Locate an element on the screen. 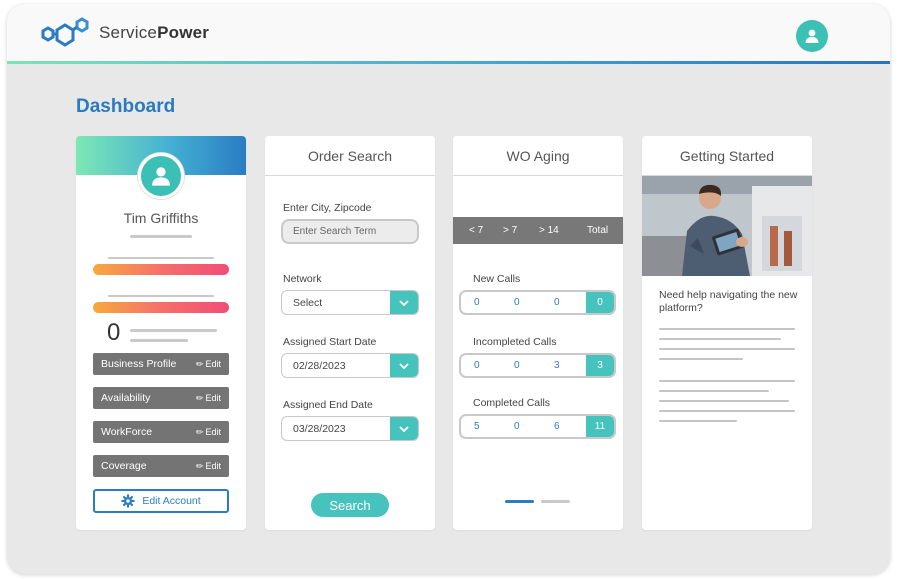 The height and width of the screenshot is (579, 898). button-label: Business Profile is located at coordinates (139, 364).